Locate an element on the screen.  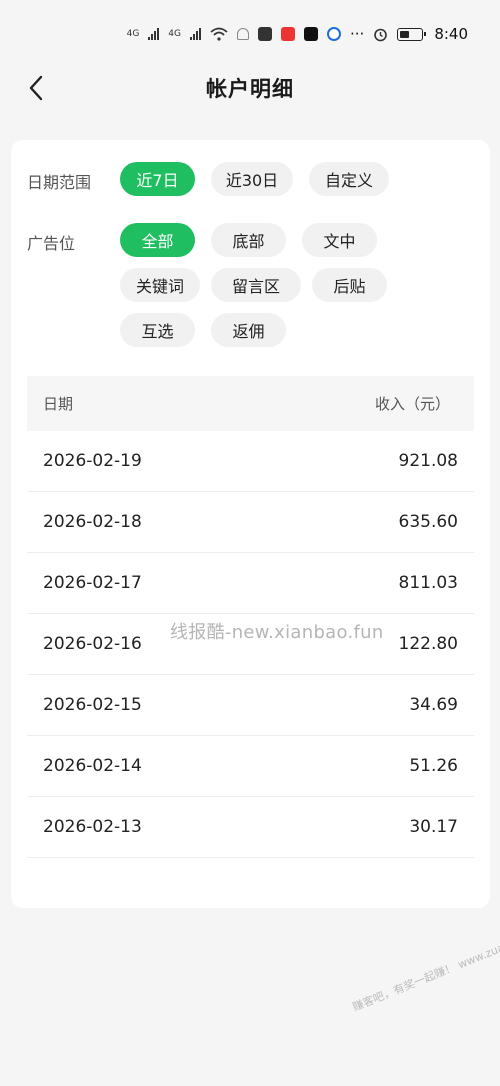
clock: 8:40 is located at coordinates (451, 34).